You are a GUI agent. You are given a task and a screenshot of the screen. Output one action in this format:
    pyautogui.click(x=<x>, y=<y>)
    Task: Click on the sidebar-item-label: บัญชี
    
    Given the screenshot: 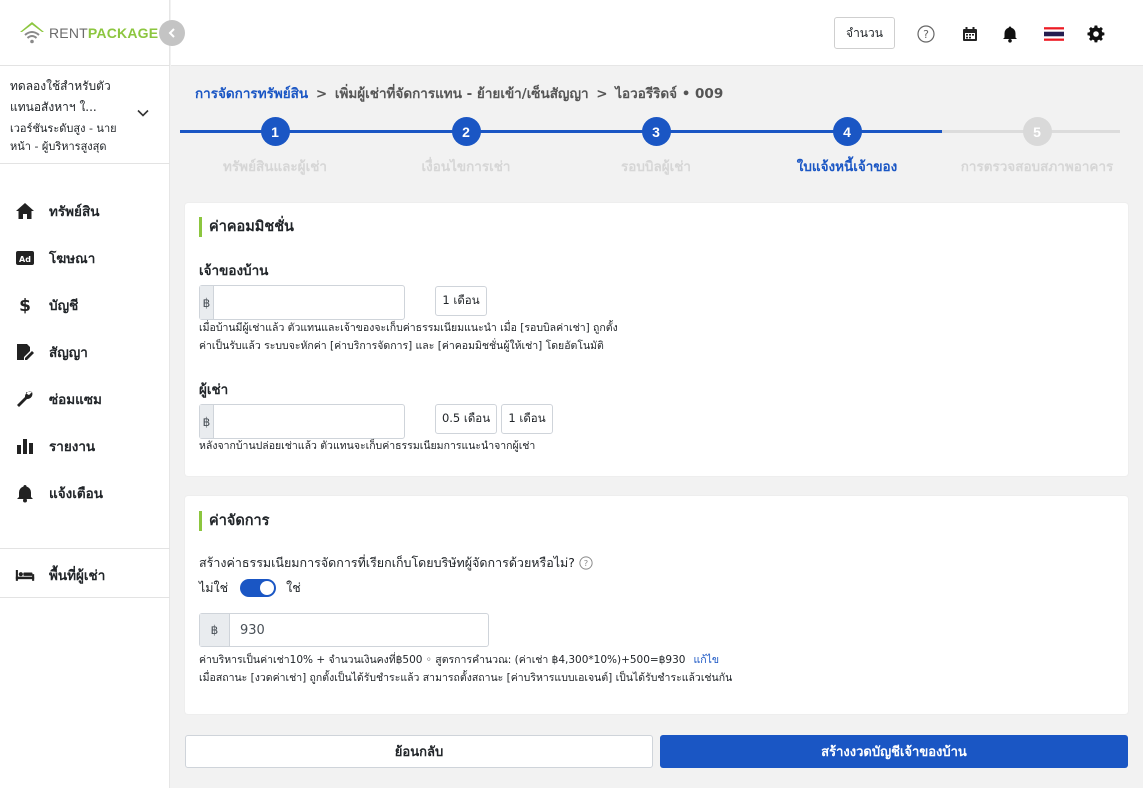 What is the action you would take?
    pyautogui.click(x=64, y=306)
    